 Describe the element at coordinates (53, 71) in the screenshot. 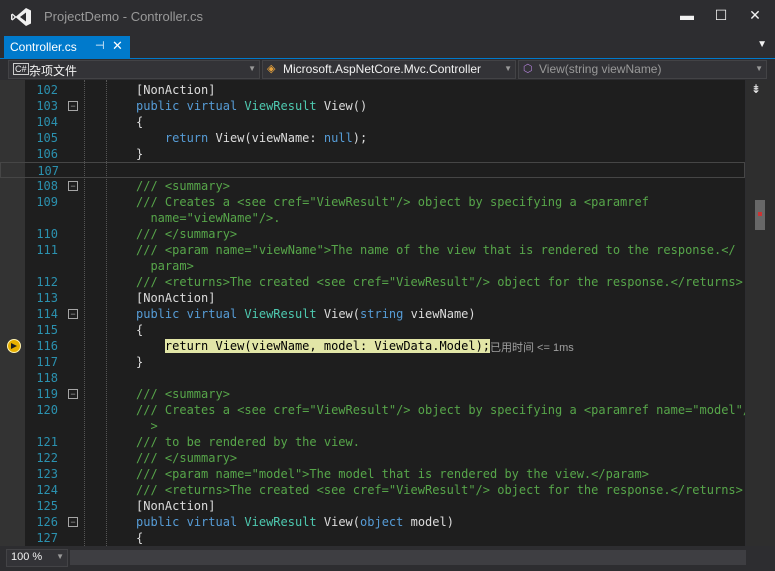

I see `project-dropdown-label: 杂项文件` at that location.